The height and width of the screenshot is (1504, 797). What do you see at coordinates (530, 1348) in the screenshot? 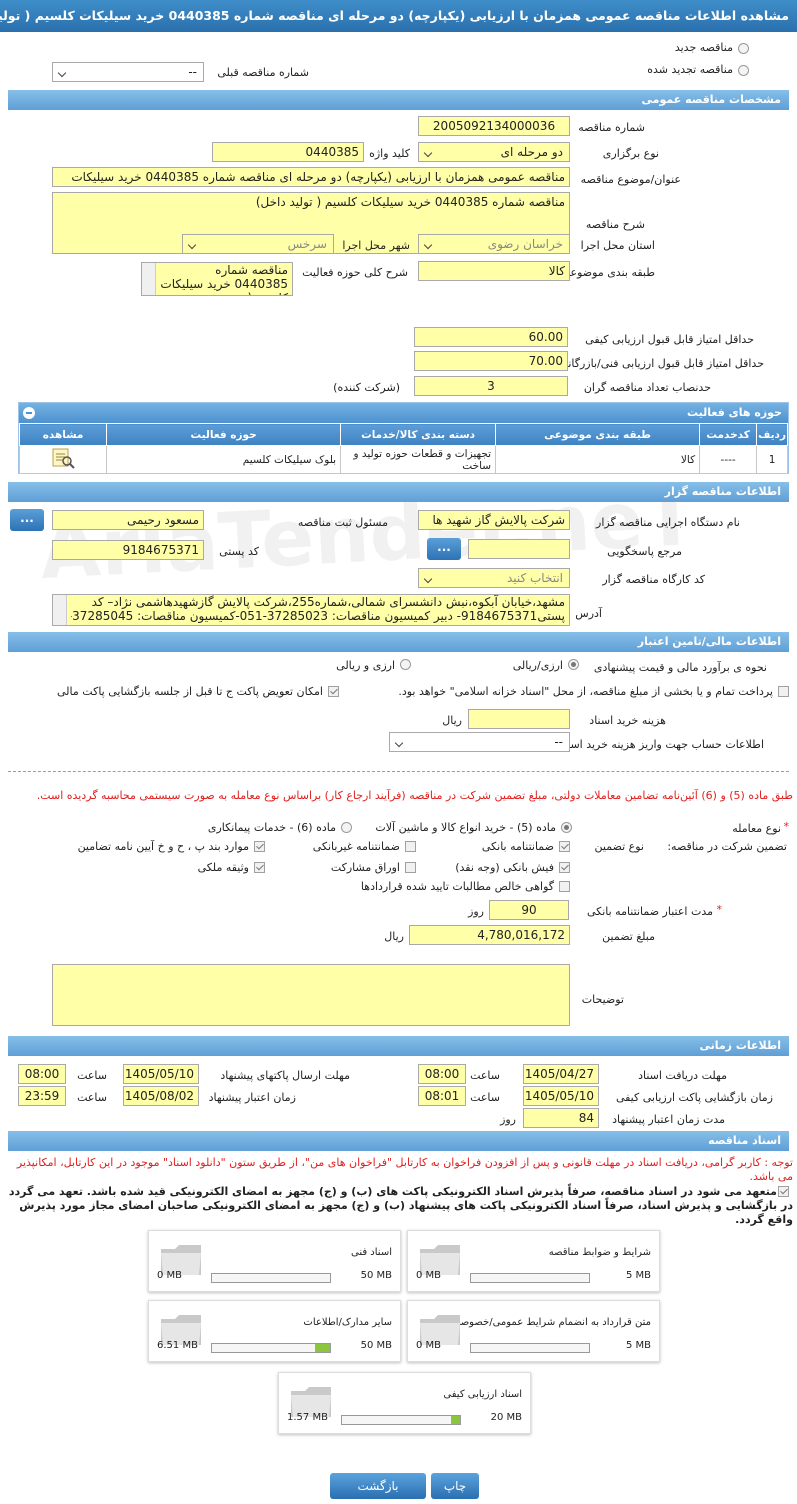
I see `doc-card-progress` at bounding box center [530, 1348].